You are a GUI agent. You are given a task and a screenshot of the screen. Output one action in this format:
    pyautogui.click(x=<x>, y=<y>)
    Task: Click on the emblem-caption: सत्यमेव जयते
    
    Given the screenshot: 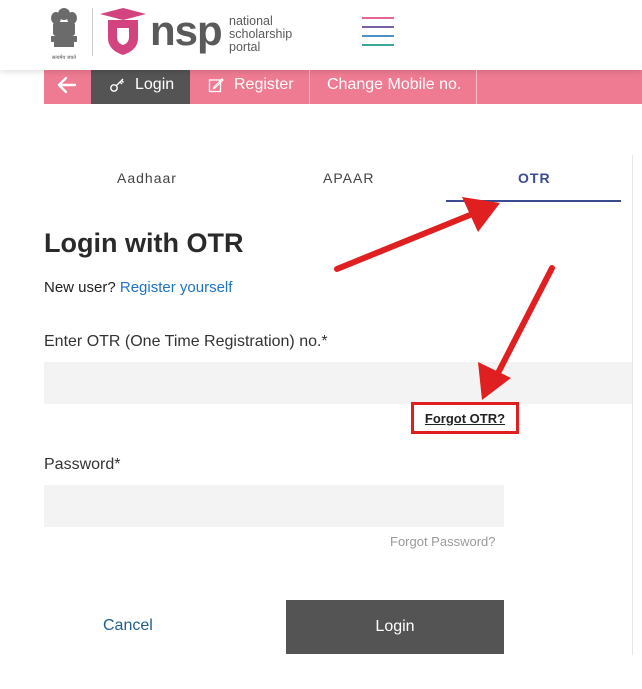 What is the action you would take?
    pyautogui.click(x=64, y=58)
    